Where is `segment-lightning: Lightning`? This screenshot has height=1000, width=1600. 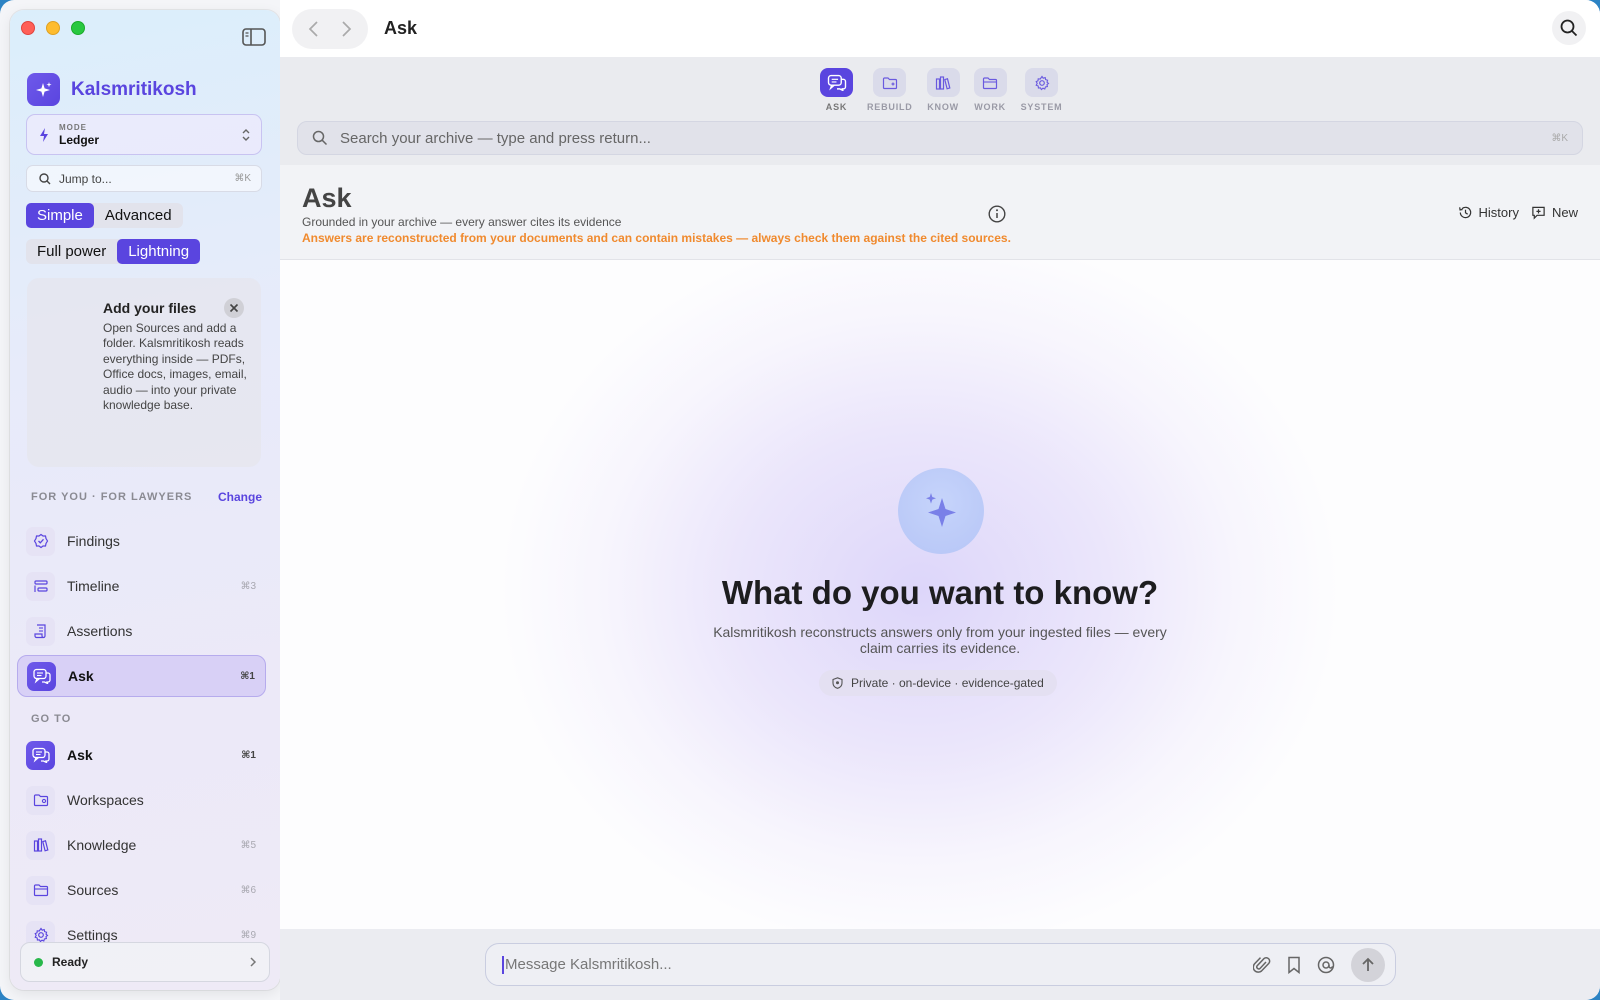 segment-lightning: Lightning is located at coordinates (159, 251).